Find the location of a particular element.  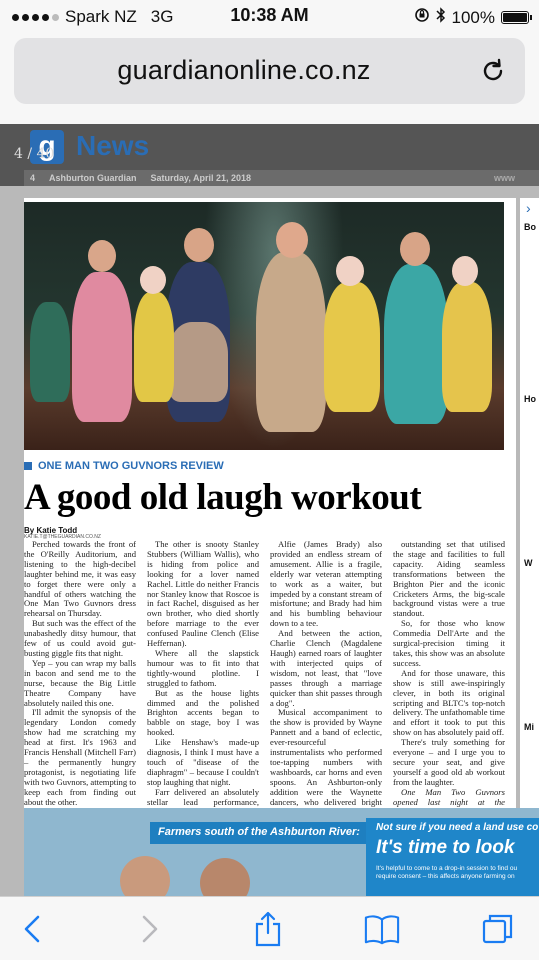

side-word-1: Bo is located at coordinates (530, 227).